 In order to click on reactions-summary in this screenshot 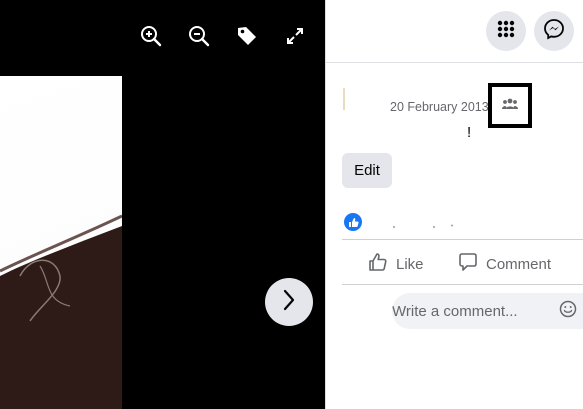, I will do `click(423, 227)`.